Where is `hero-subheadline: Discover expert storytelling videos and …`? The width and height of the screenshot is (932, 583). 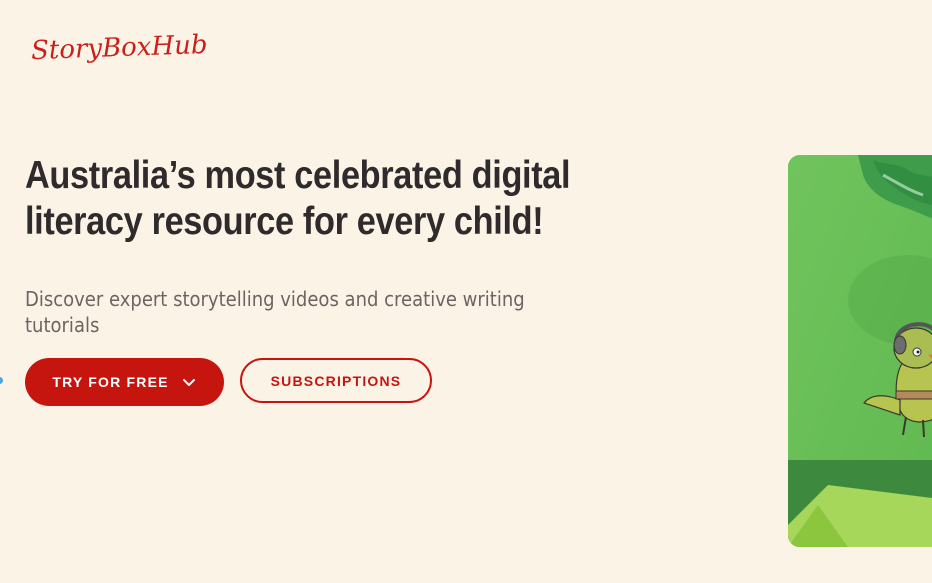
hero-subheadline: Discover expert storytelling videos and … is located at coordinates (275, 312).